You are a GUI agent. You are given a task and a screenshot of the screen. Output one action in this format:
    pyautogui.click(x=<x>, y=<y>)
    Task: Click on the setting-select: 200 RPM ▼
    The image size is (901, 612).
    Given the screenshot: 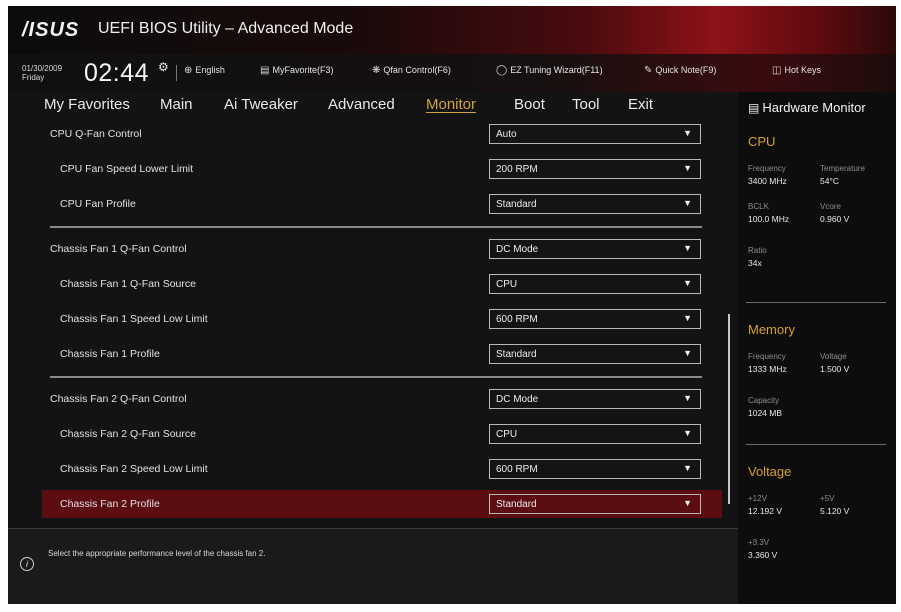 What is the action you would take?
    pyautogui.click(x=595, y=169)
    